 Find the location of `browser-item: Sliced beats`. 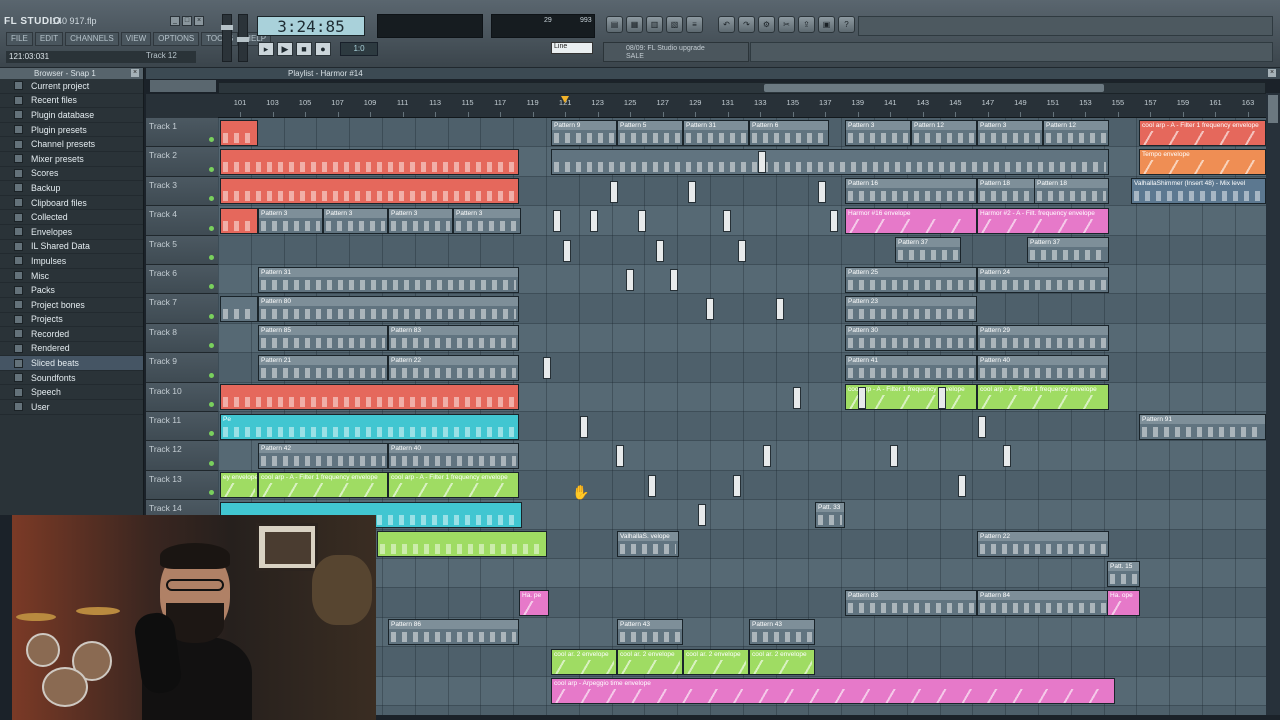

browser-item: Sliced beats is located at coordinates (71, 363).